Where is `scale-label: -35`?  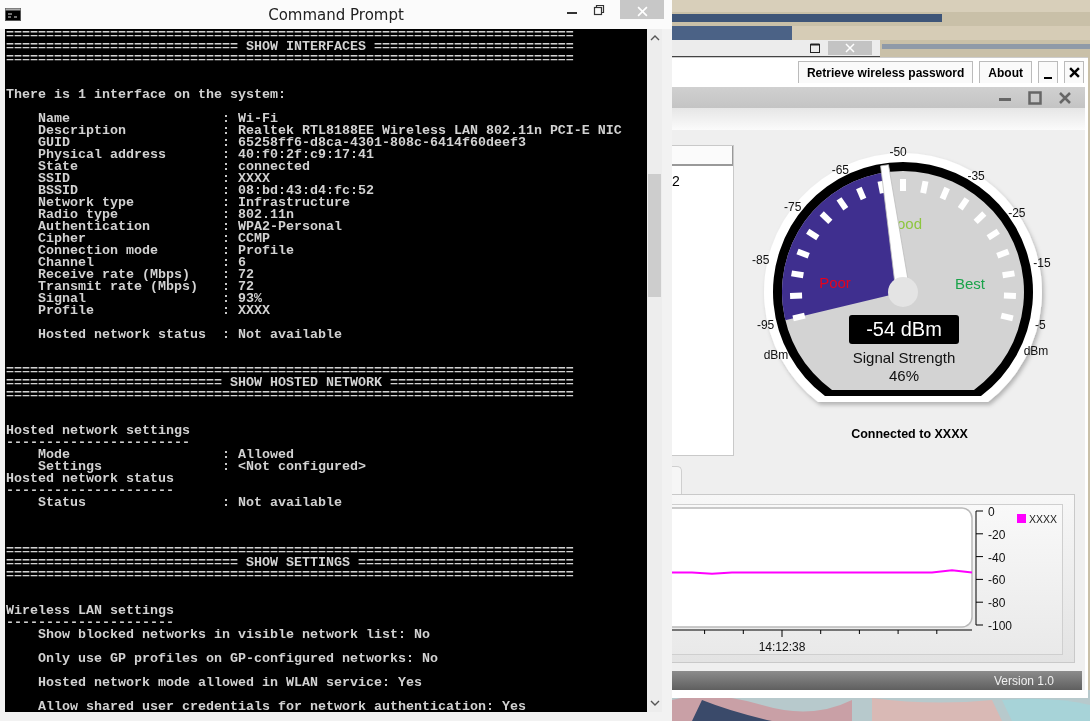 scale-label: -35 is located at coordinates (976, 175).